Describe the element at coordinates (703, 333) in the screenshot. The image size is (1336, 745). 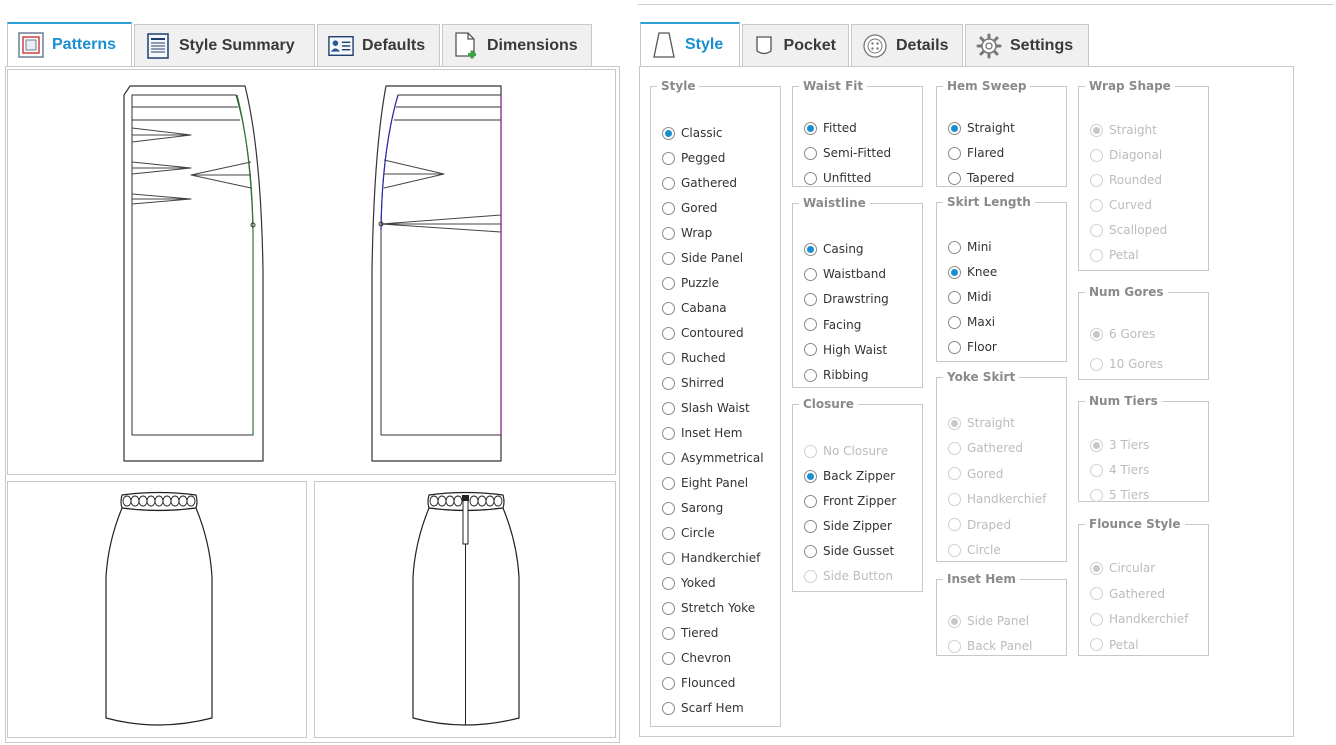
I see `radio-option-style-contoured: Contoured` at that location.